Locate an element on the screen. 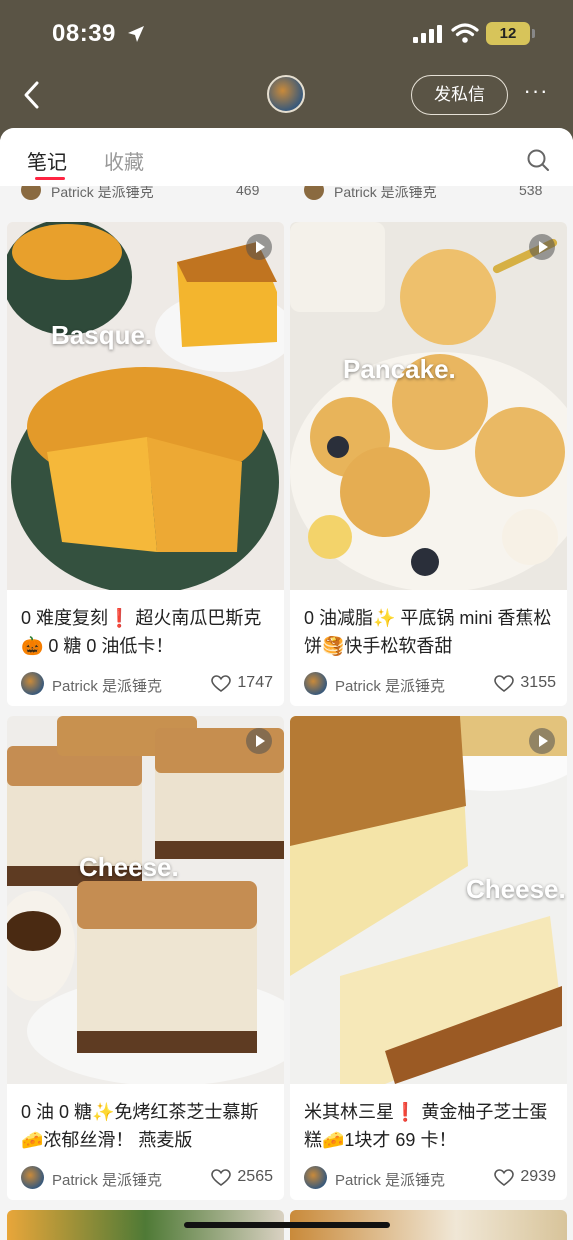  nav-bar: 发私信 ··· is located at coordinates (286, 95).